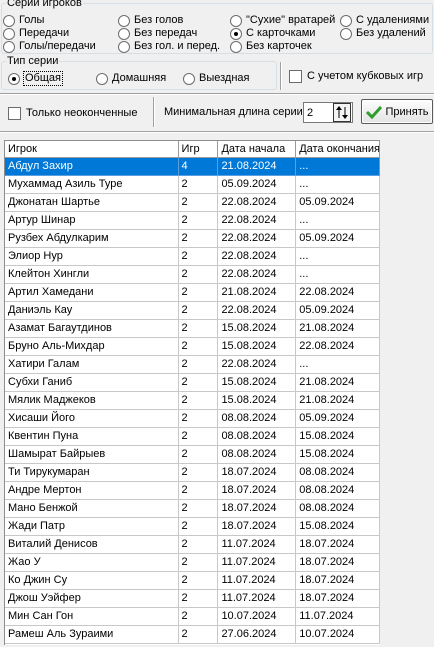  I want to click on cell-player: Рамеш Аль Зураими, so click(92, 635).